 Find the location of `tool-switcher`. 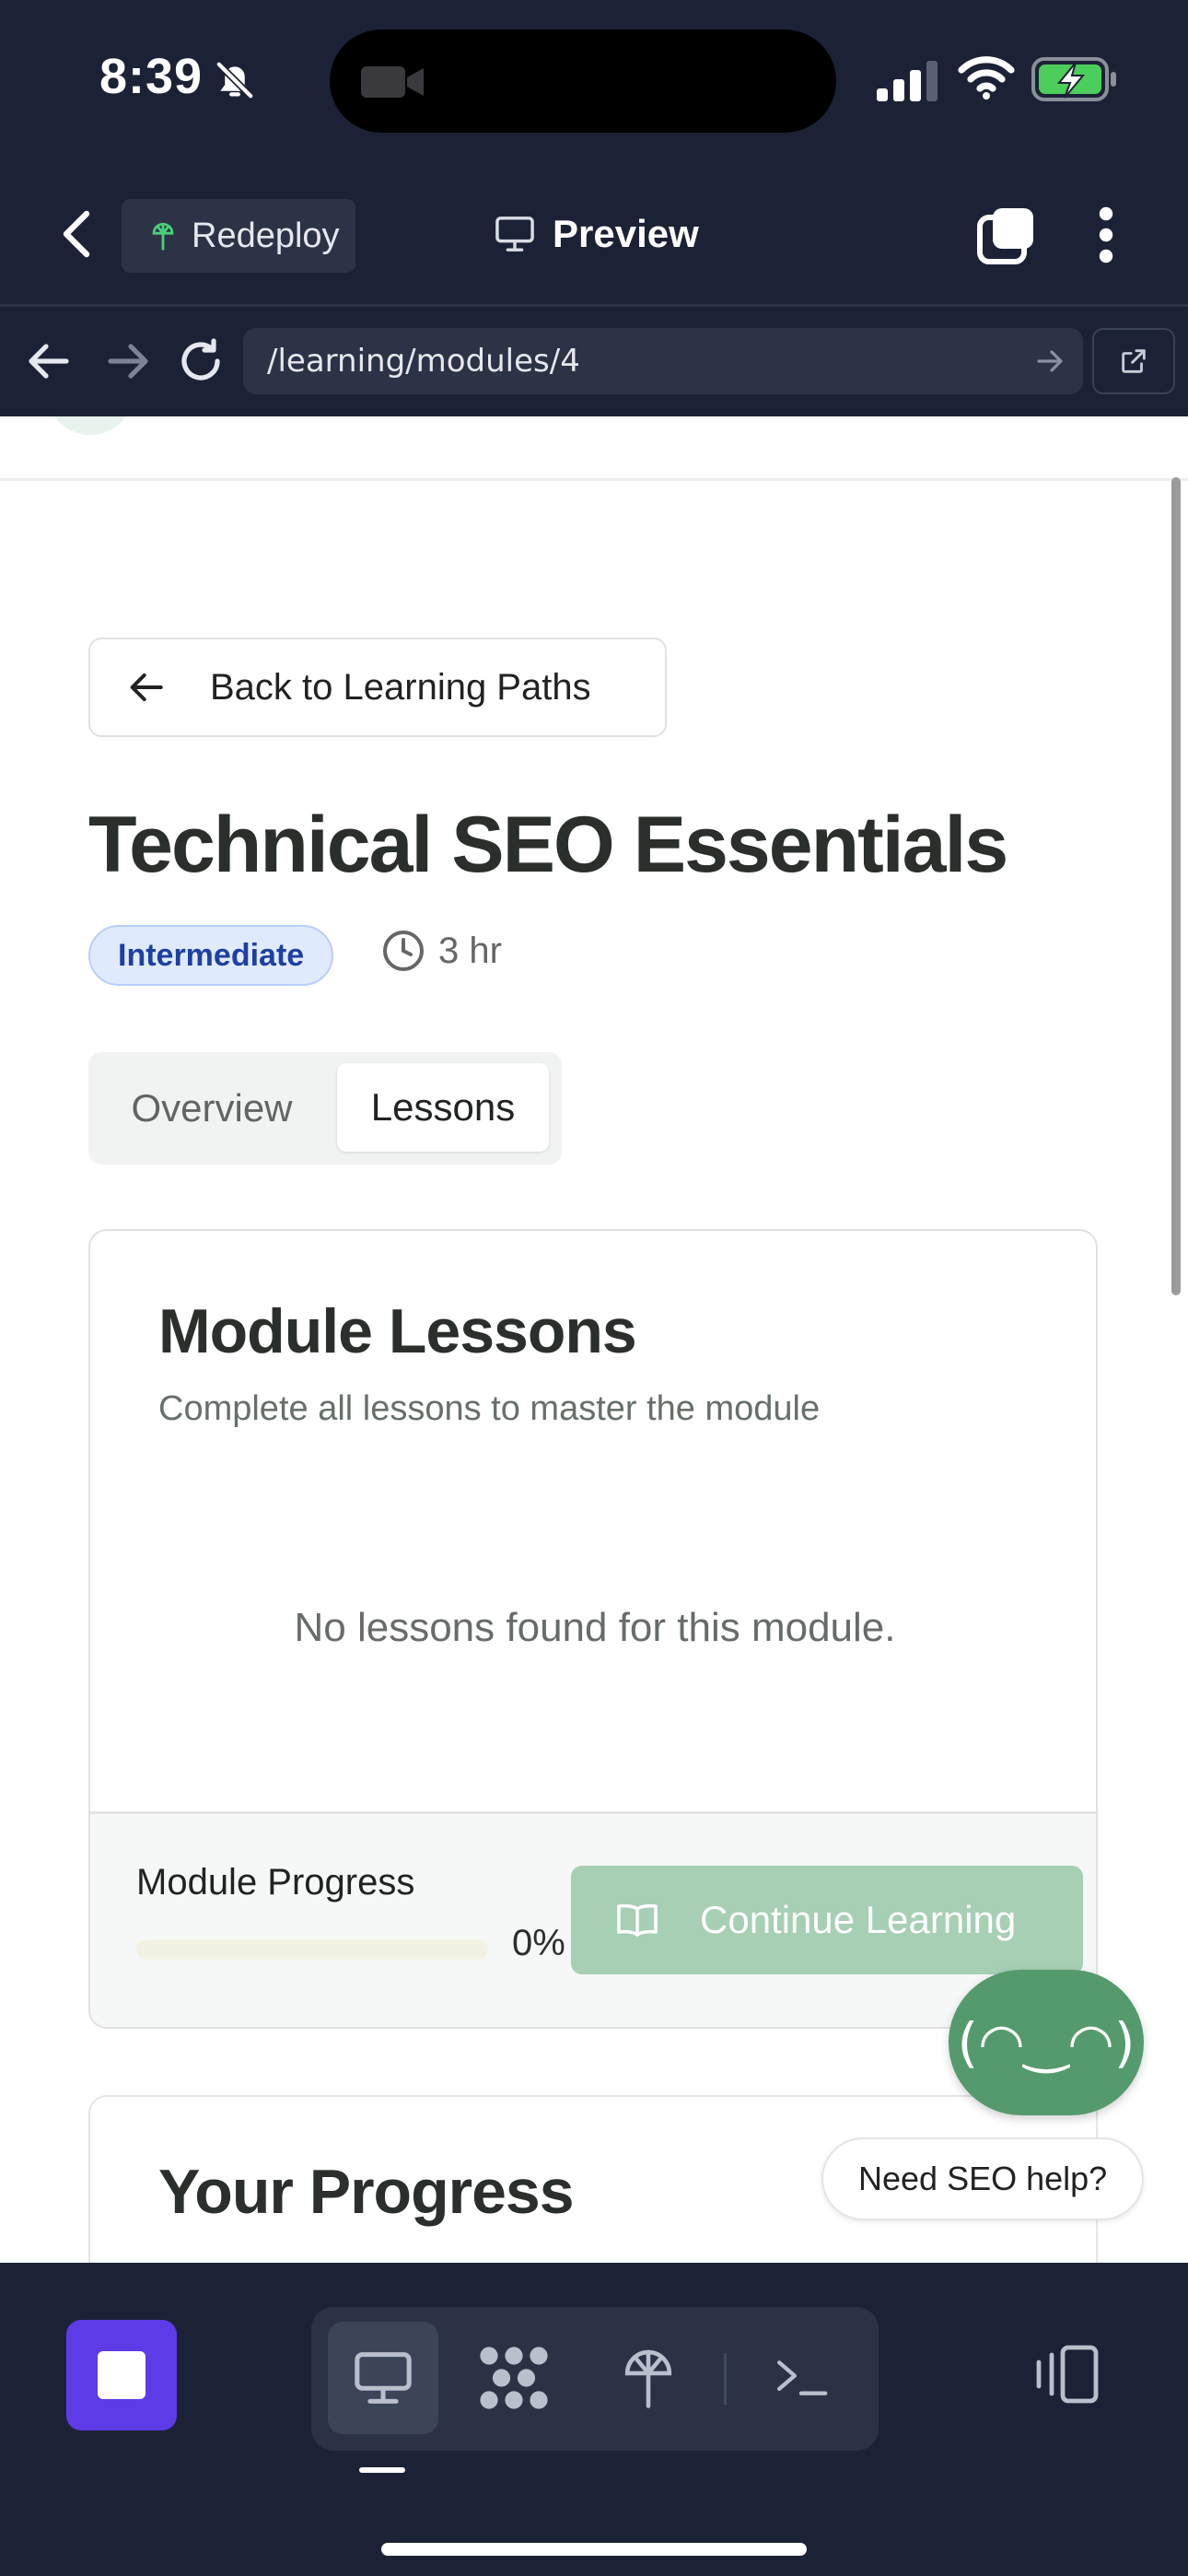

tool-switcher is located at coordinates (595, 2379).